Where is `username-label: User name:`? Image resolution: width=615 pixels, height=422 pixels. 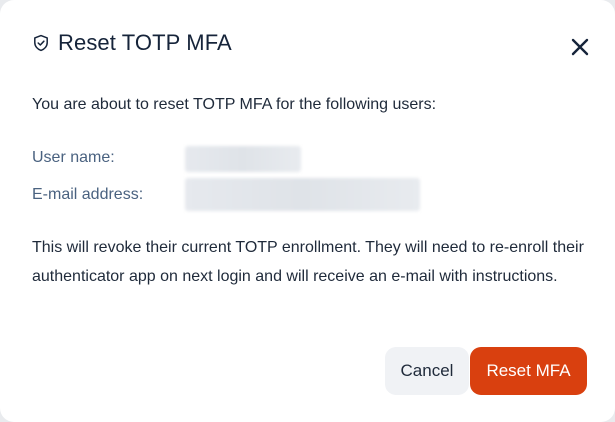 username-label: User name: is located at coordinates (73, 157).